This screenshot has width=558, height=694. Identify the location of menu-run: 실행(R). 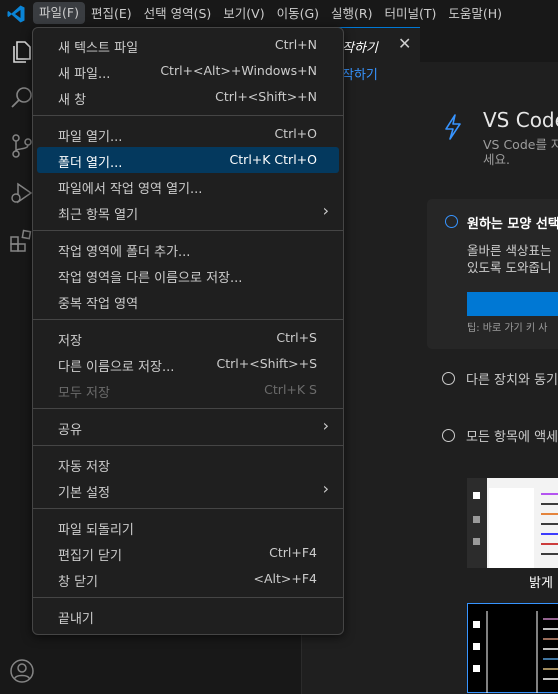
(351, 13).